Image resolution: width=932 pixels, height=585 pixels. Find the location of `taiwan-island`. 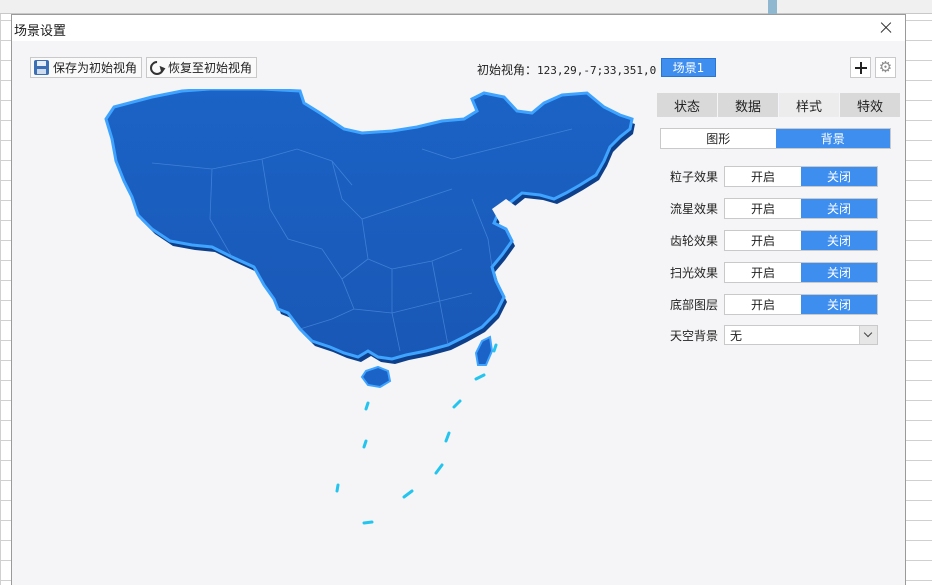

taiwan-island is located at coordinates (484, 350).